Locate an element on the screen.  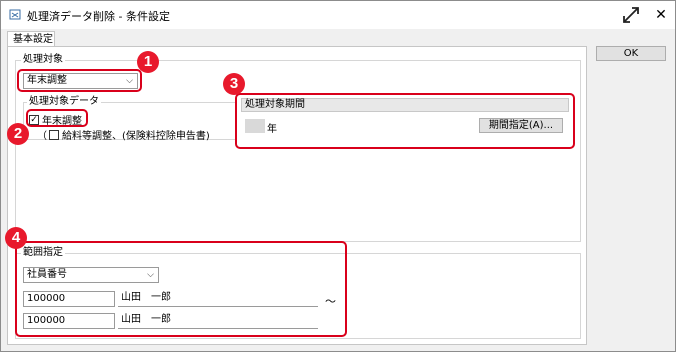
title-bar: 処理済データ削除 - 条件設定 ✕ is located at coordinates (338, 15).